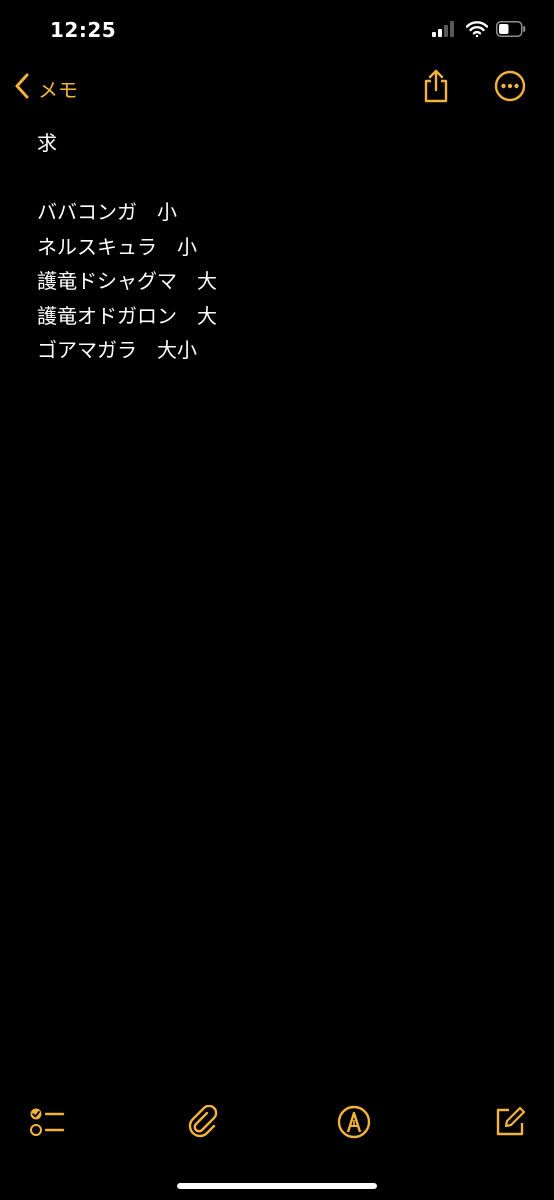 The height and width of the screenshot is (1200, 554). I want to click on paperclip-icon, so click(203, 1123).